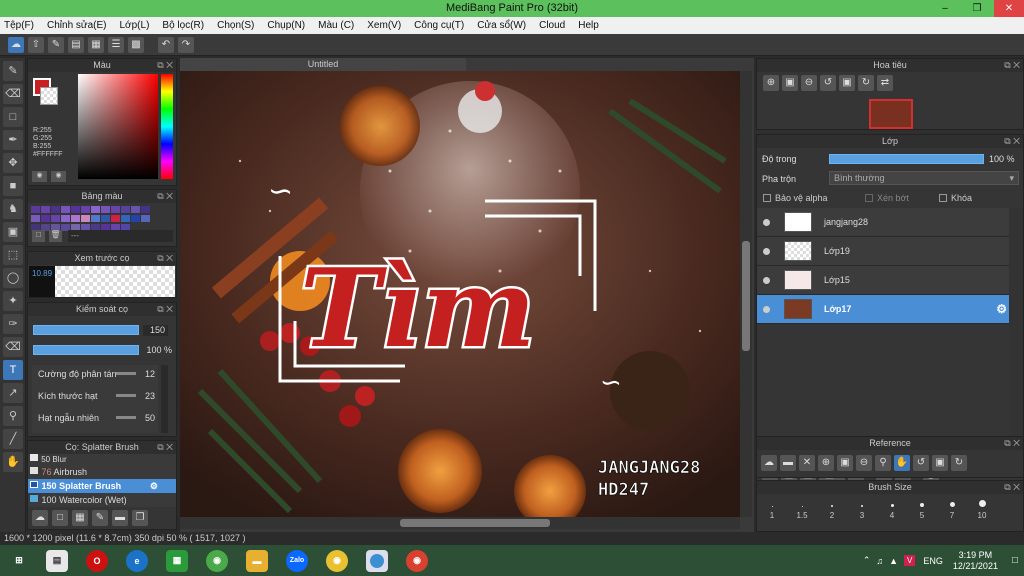  I want to click on lock-checkbox, so click(943, 198).